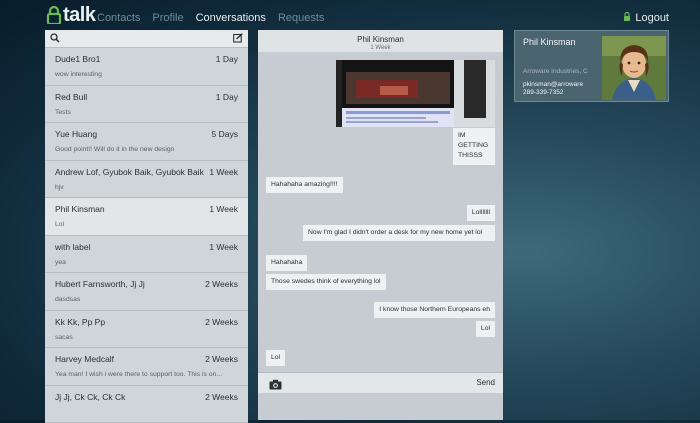 The height and width of the screenshot is (423, 700). Describe the element at coordinates (54, 15) in the screenshot. I see `lock-logo-icon` at that location.